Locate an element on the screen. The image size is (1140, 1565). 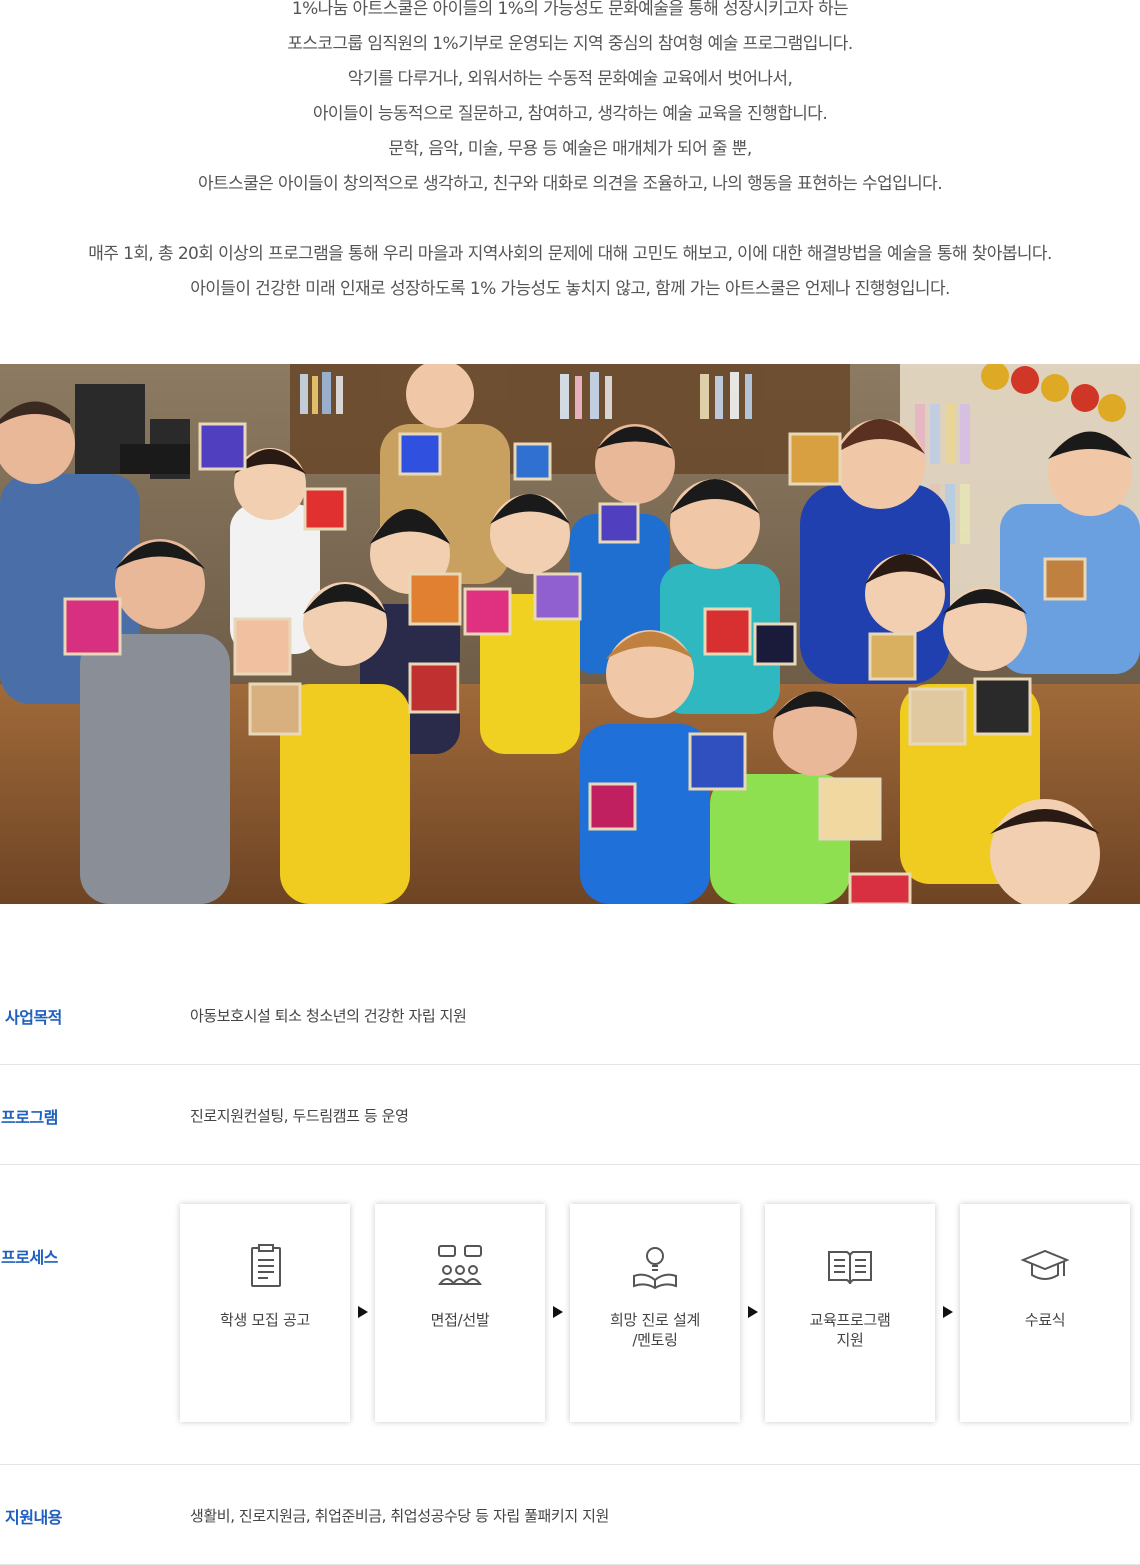
process-step-card: 교육프로그램 지원 is located at coordinates (850, 1313).